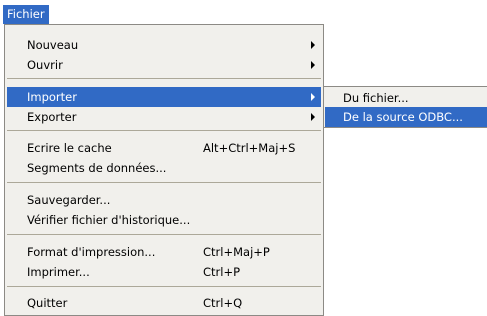 The image size is (487, 316). Describe the element at coordinates (26, 14) in the screenshot. I see `menu-fichier: Fichier` at that location.